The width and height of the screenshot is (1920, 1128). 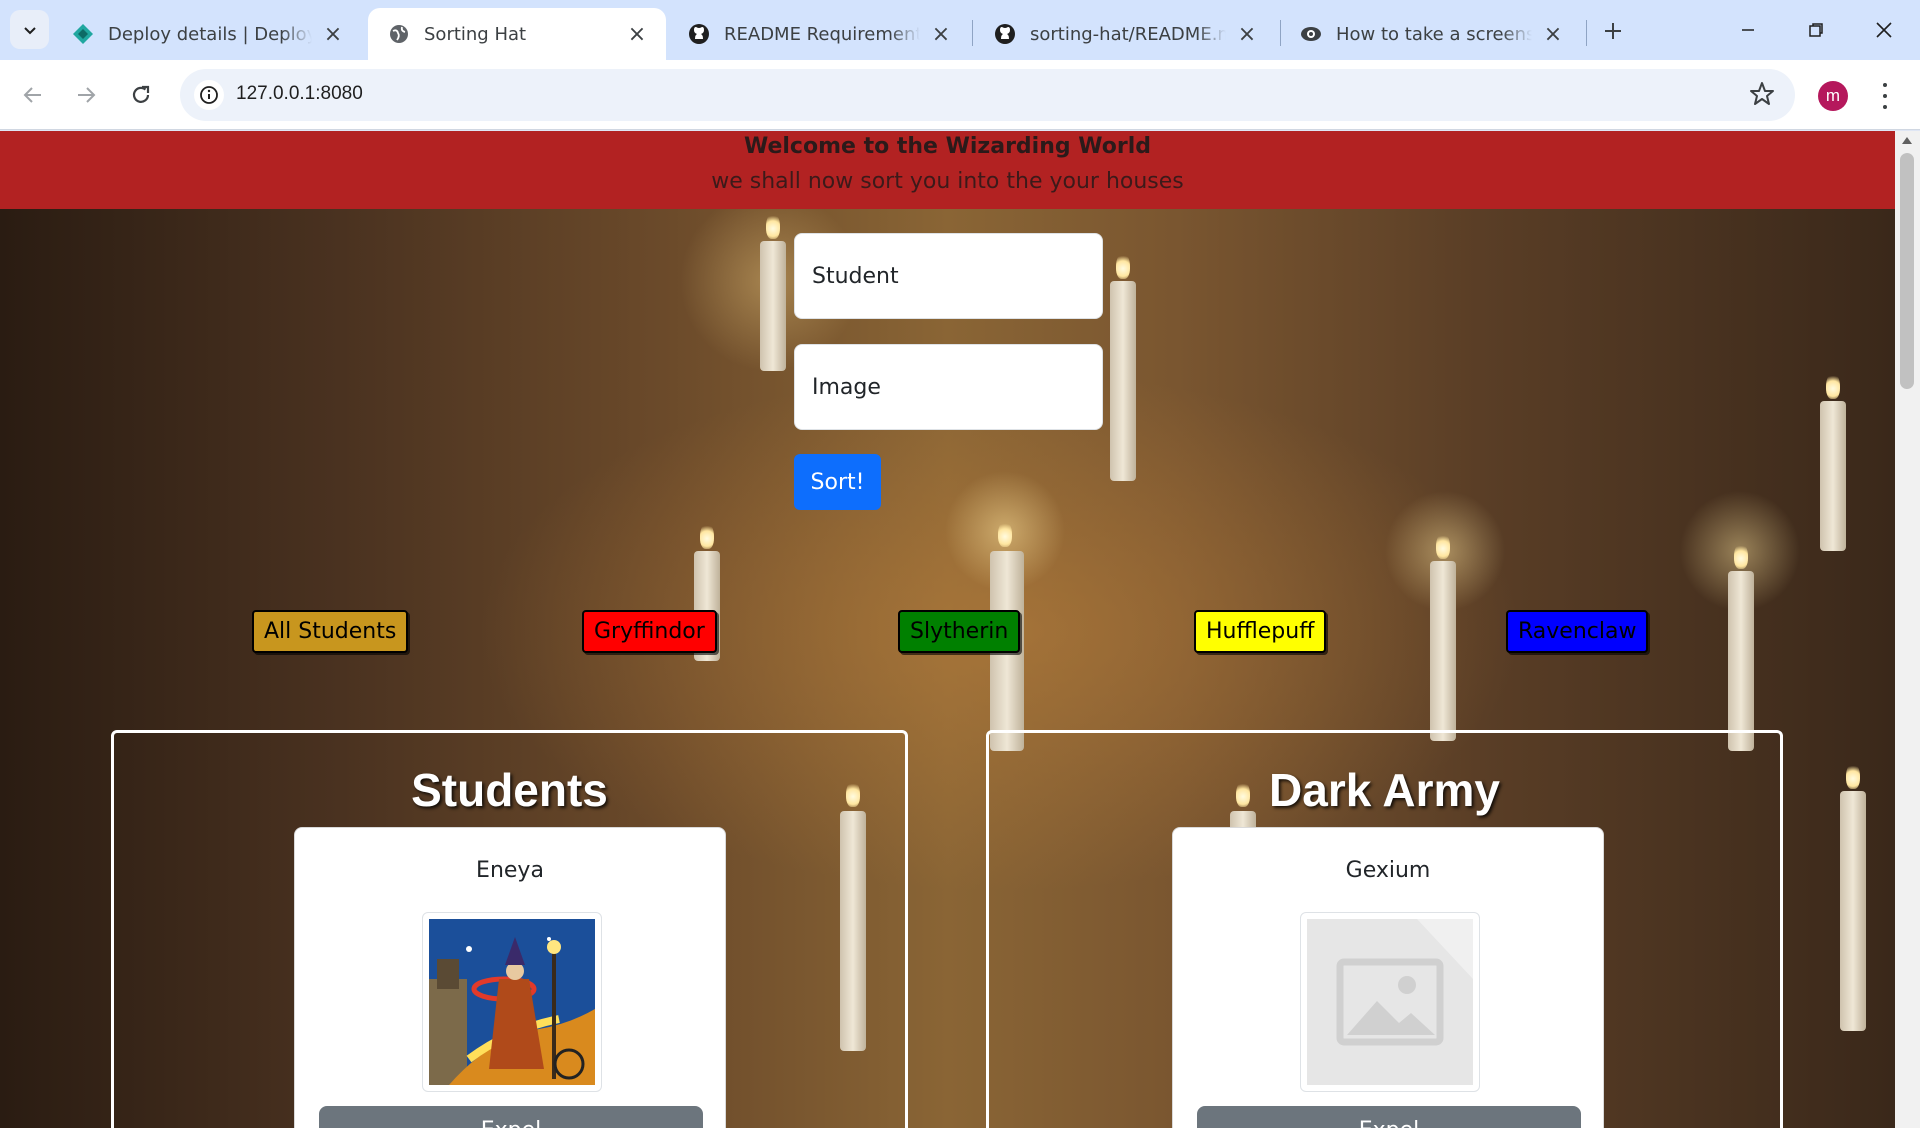 What do you see at coordinates (399, 34) in the screenshot?
I see `globe-icon` at bounding box center [399, 34].